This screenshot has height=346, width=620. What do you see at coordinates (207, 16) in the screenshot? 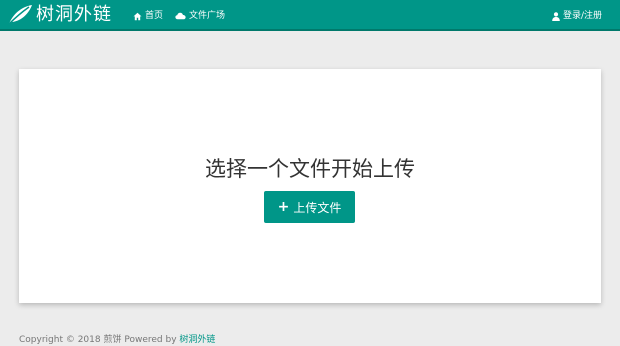
I see `nav-file-square-label: 文件广场` at bounding box center [207, 16].